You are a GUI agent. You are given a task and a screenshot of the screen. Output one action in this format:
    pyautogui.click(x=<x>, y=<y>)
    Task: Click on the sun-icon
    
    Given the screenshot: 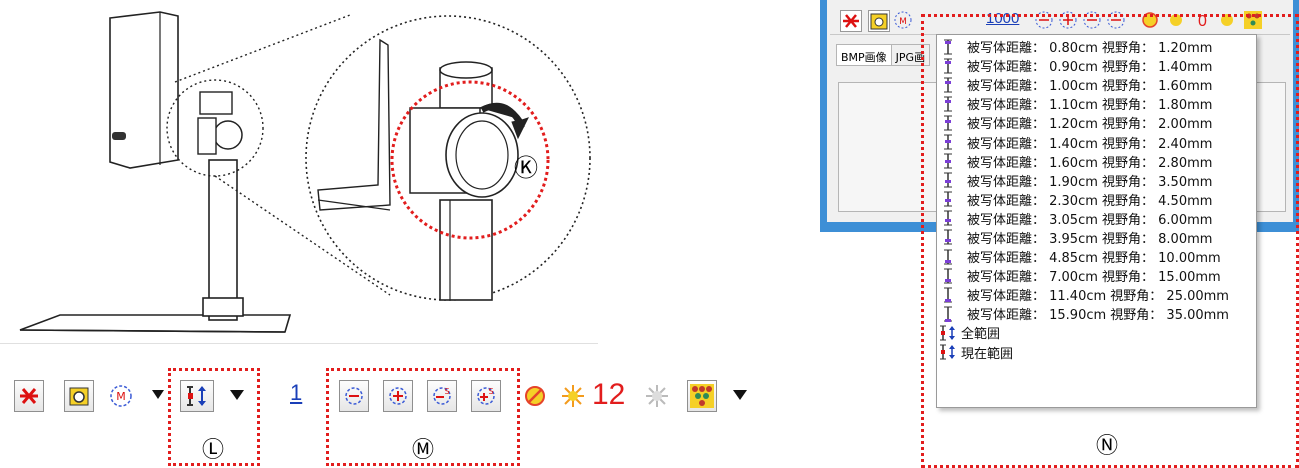 What is the action you would take?
    pyautogui.click(x=573, y=396)
    